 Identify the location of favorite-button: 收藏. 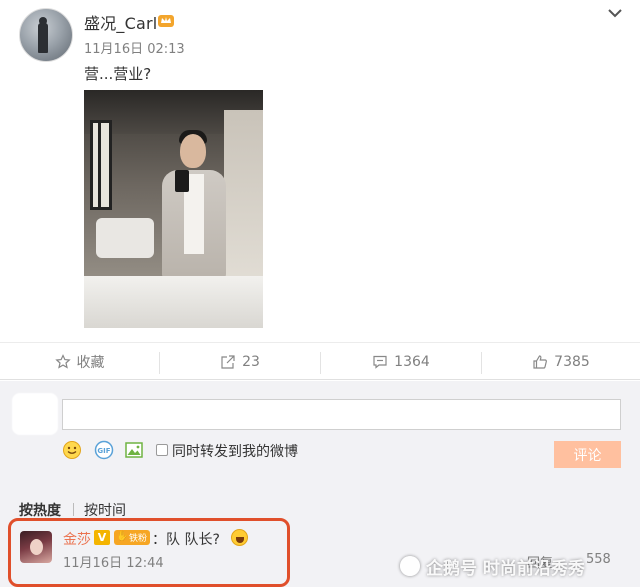
(79, 362).